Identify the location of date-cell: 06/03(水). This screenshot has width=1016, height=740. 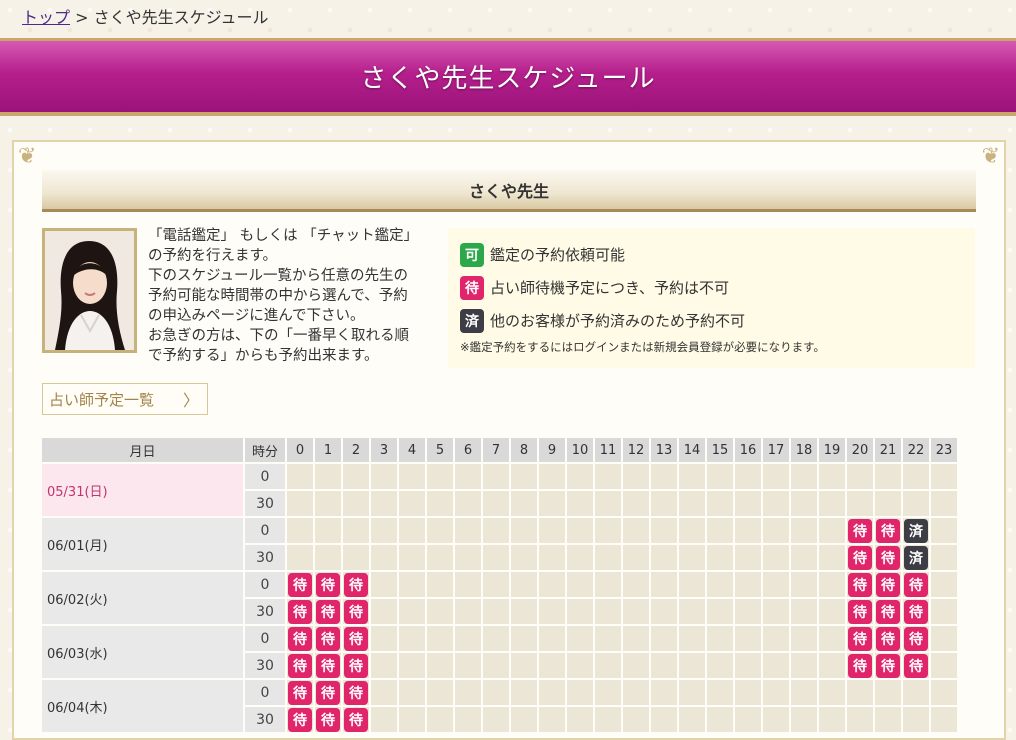
(142, 652).